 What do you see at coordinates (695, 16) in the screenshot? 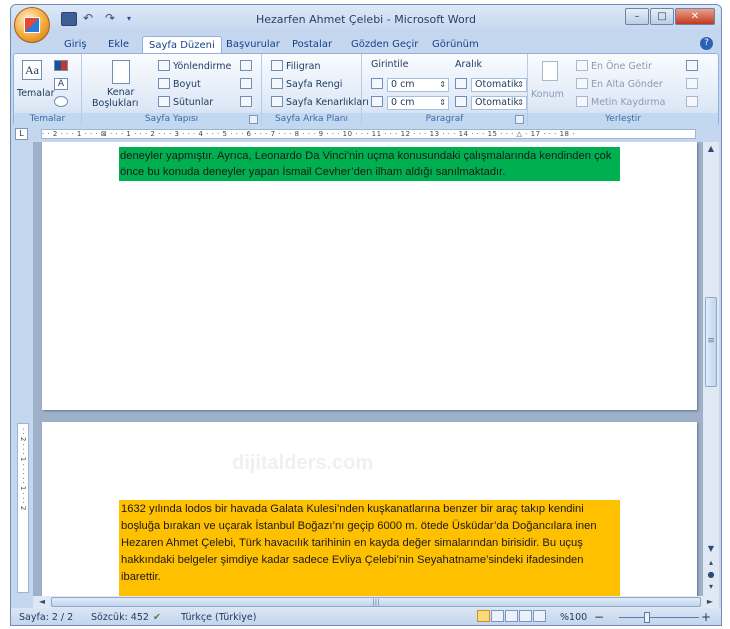
I see `close-button: ✕` at bounding box center [695, 16].